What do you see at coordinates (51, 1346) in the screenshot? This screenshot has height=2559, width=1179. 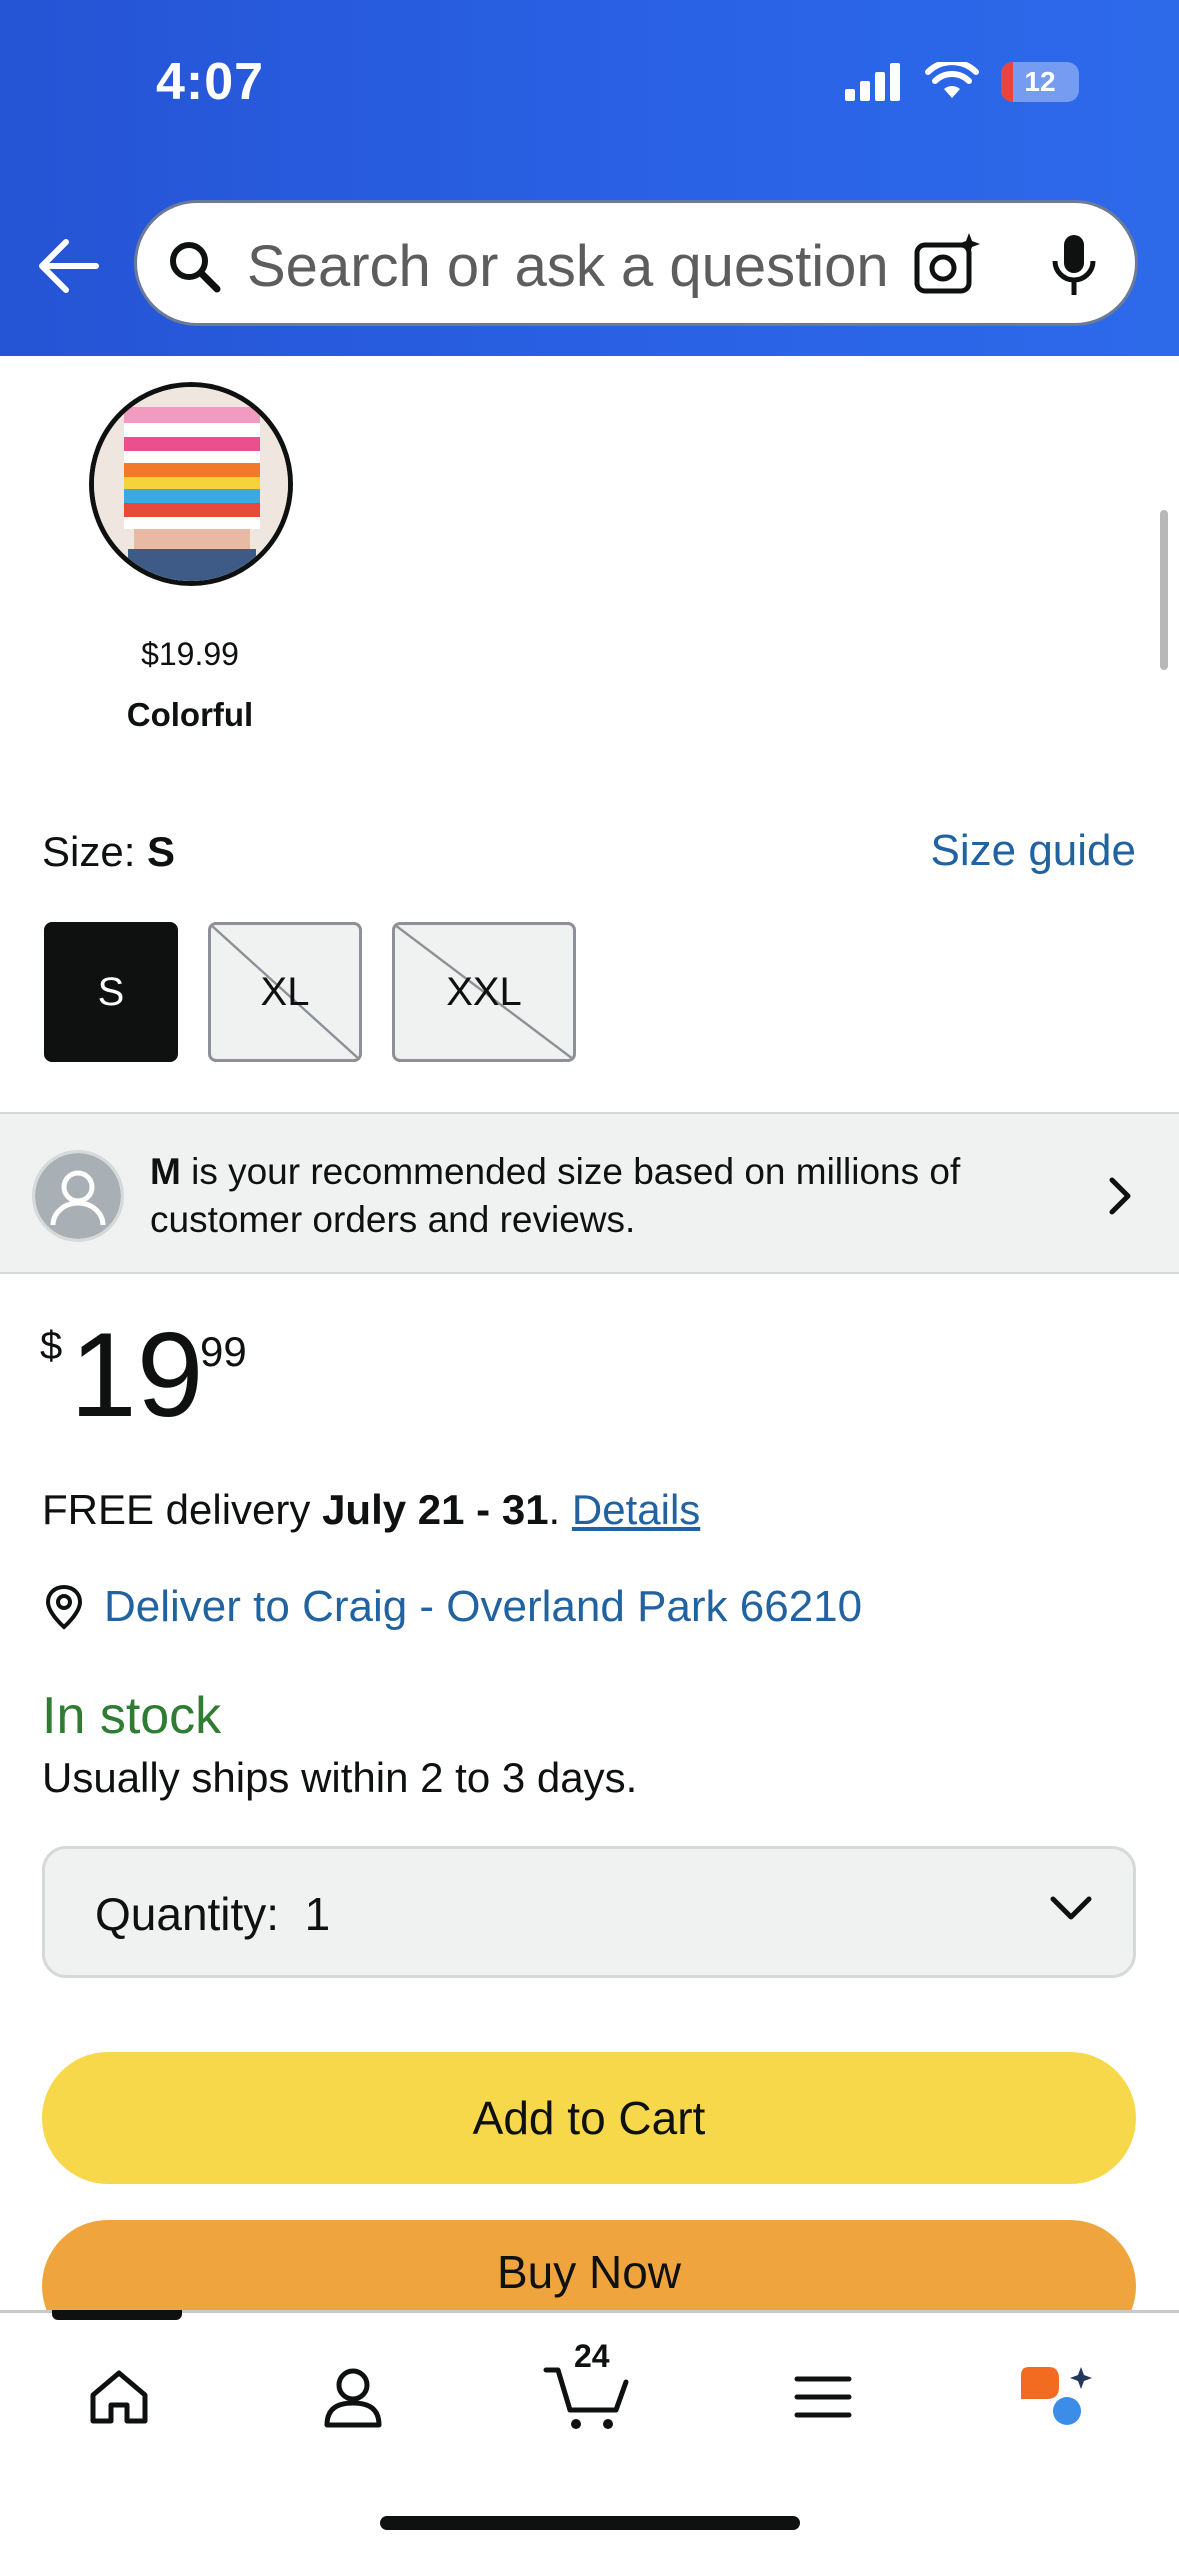 I see `price-currency: $` at bounding box center [51, 1346].